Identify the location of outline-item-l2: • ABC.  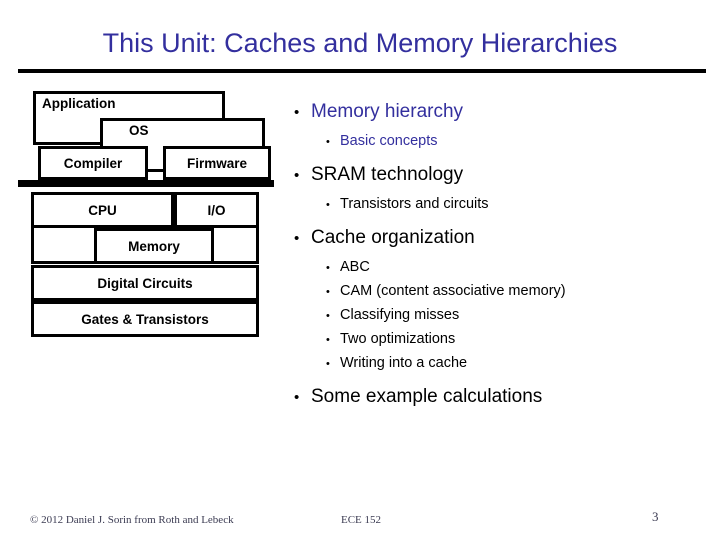
(519, 268).